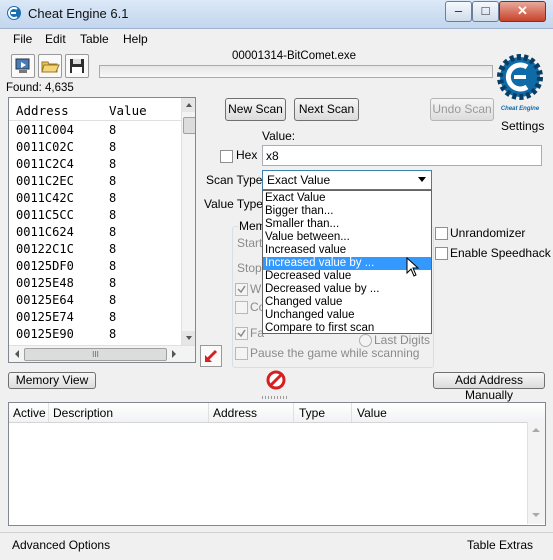 Image resolution: width=553 pixels, height=560 pixels. What do you see at coordinates (61, 545) in the screenshot?
I see `advanced-options-link: Advanced Options` at bounding box center [61, 545].